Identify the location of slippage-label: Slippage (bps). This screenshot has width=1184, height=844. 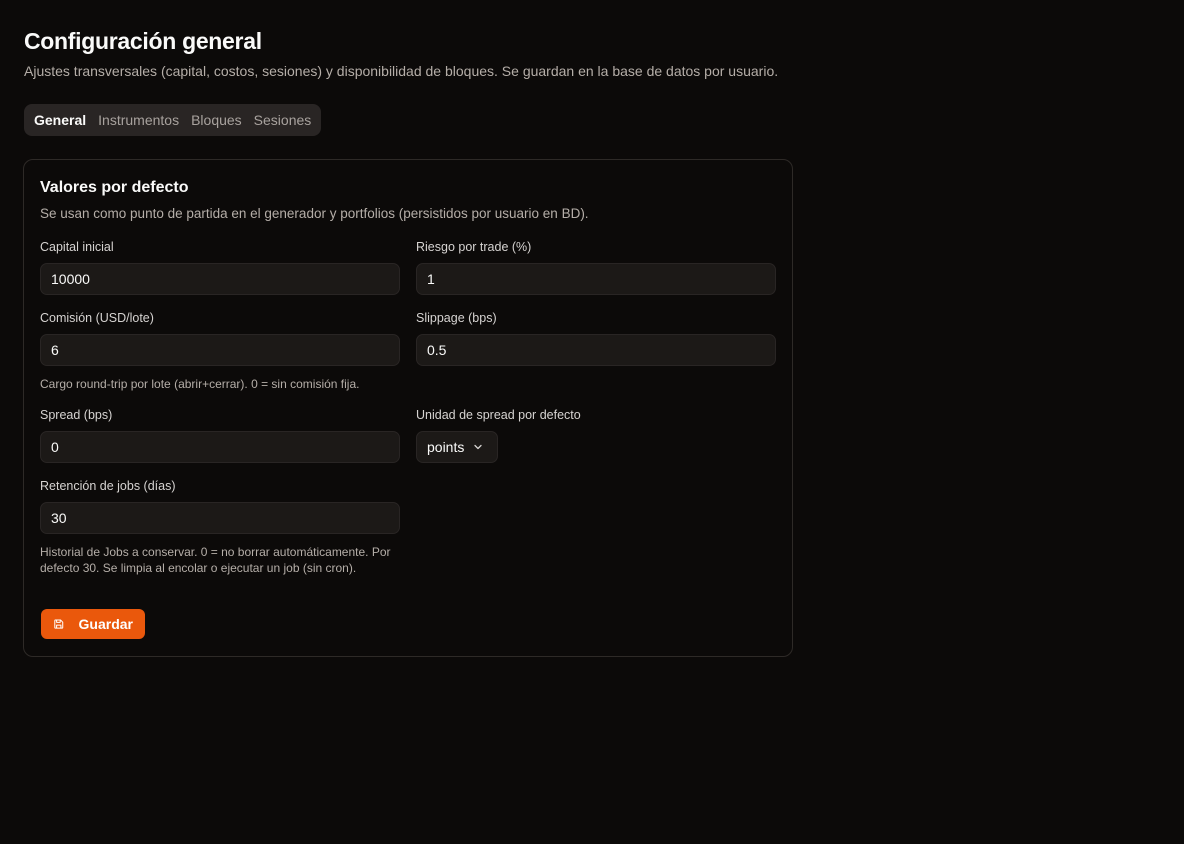
(456, 318).